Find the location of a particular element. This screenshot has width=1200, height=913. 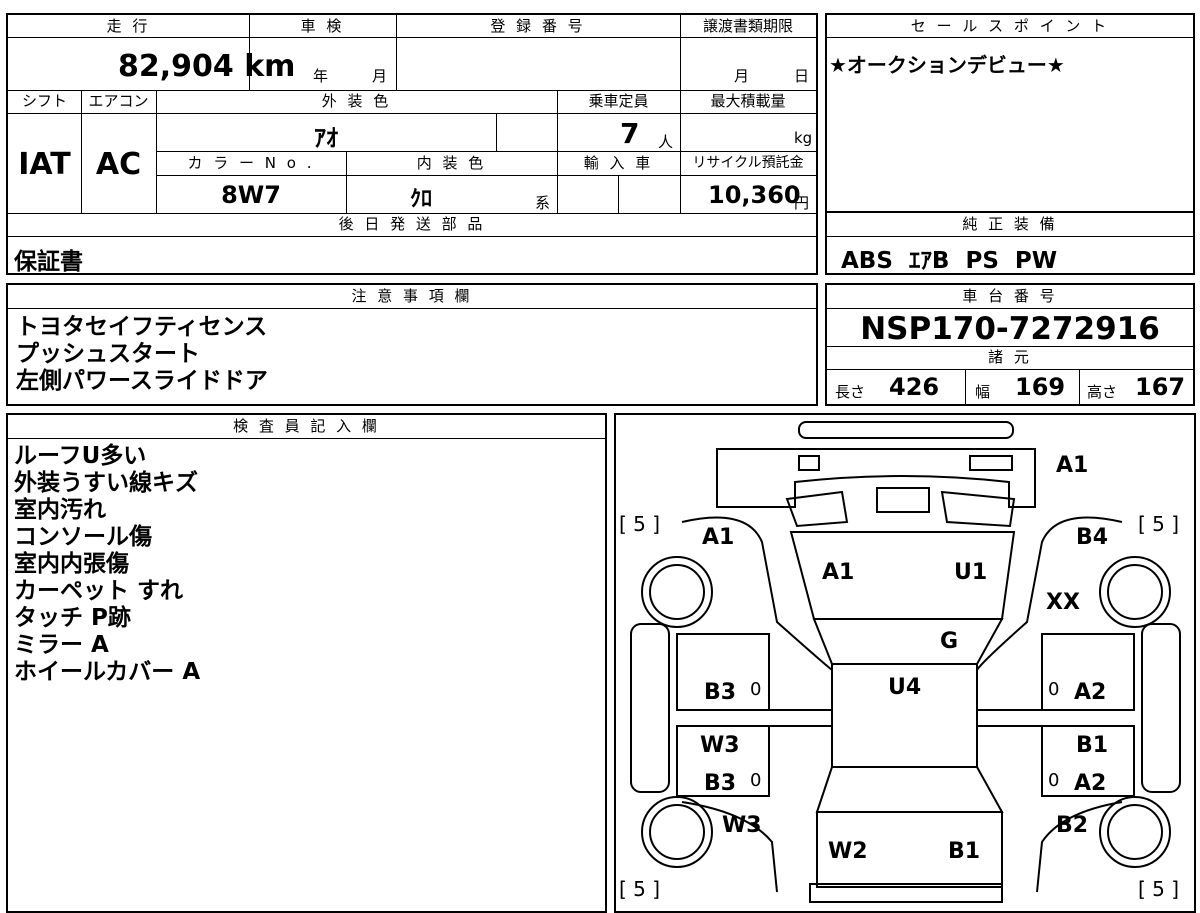

notes-header: 注 意 事 項 欄 is located at coordinates (412, 296).